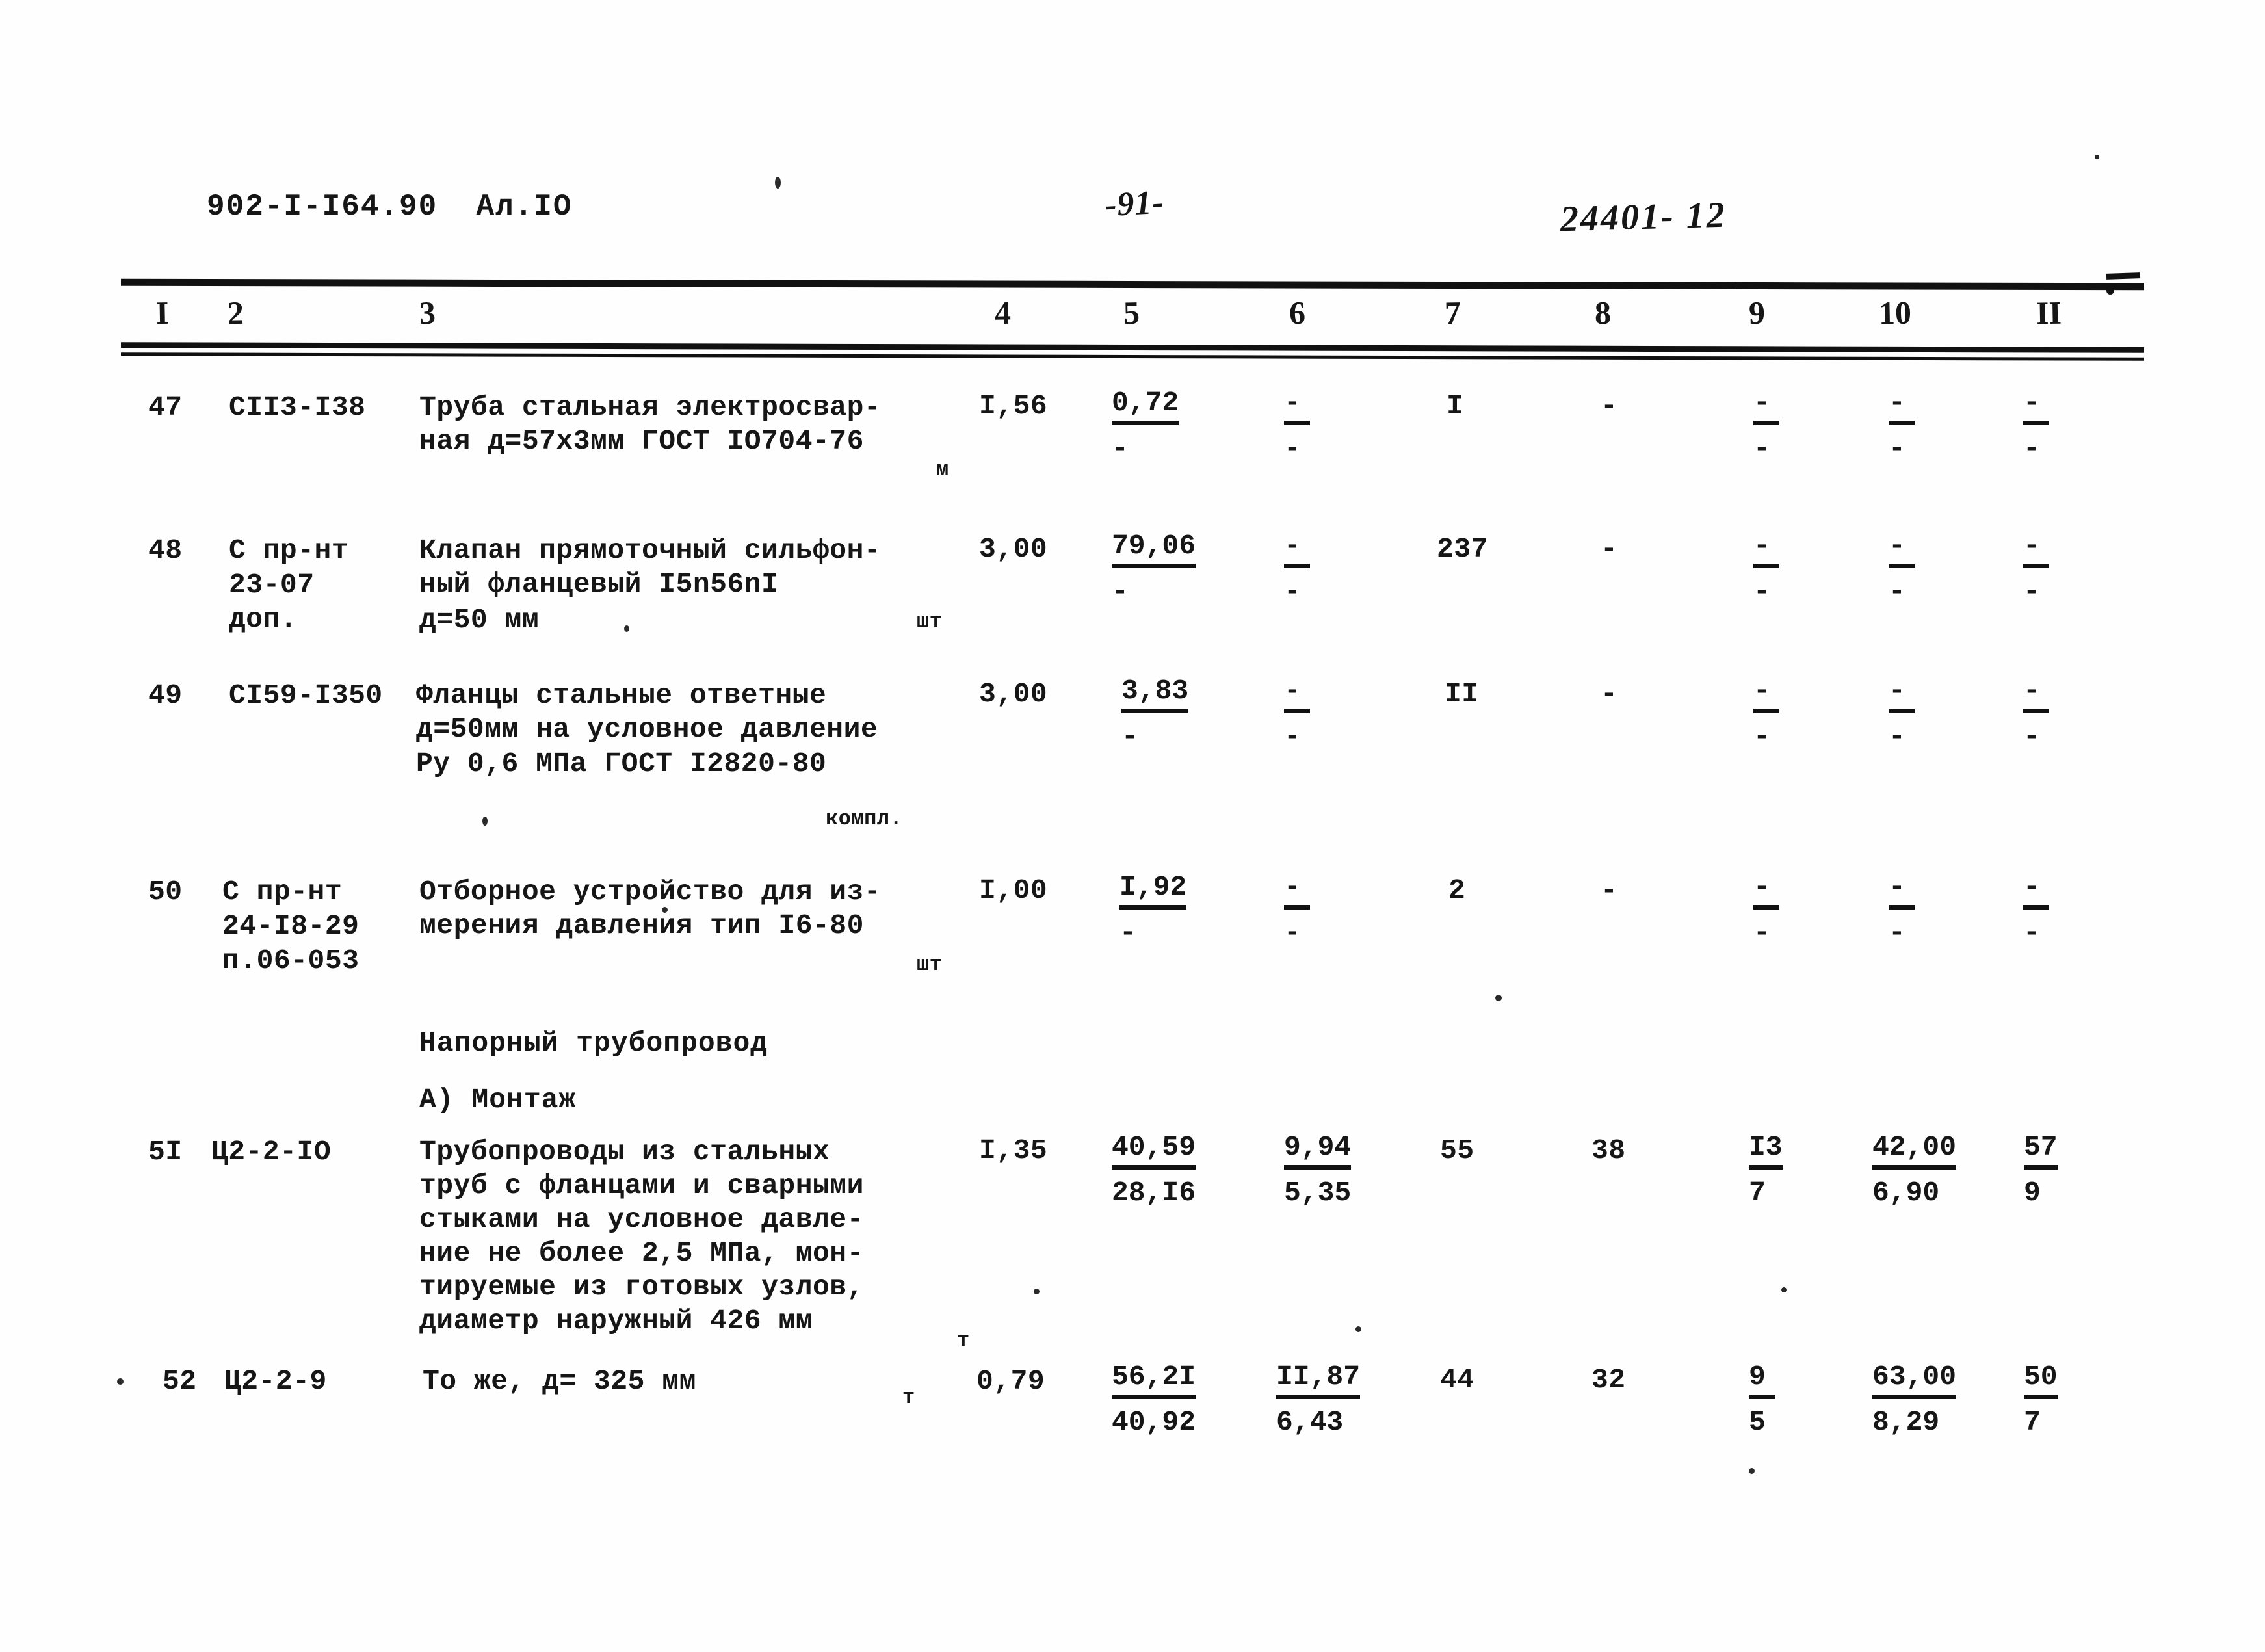  What do you see at coordinates (1914, 1151) in the screenshot?
I see `row-col10-top: 42,00` at bounding box center [1914, 1151].